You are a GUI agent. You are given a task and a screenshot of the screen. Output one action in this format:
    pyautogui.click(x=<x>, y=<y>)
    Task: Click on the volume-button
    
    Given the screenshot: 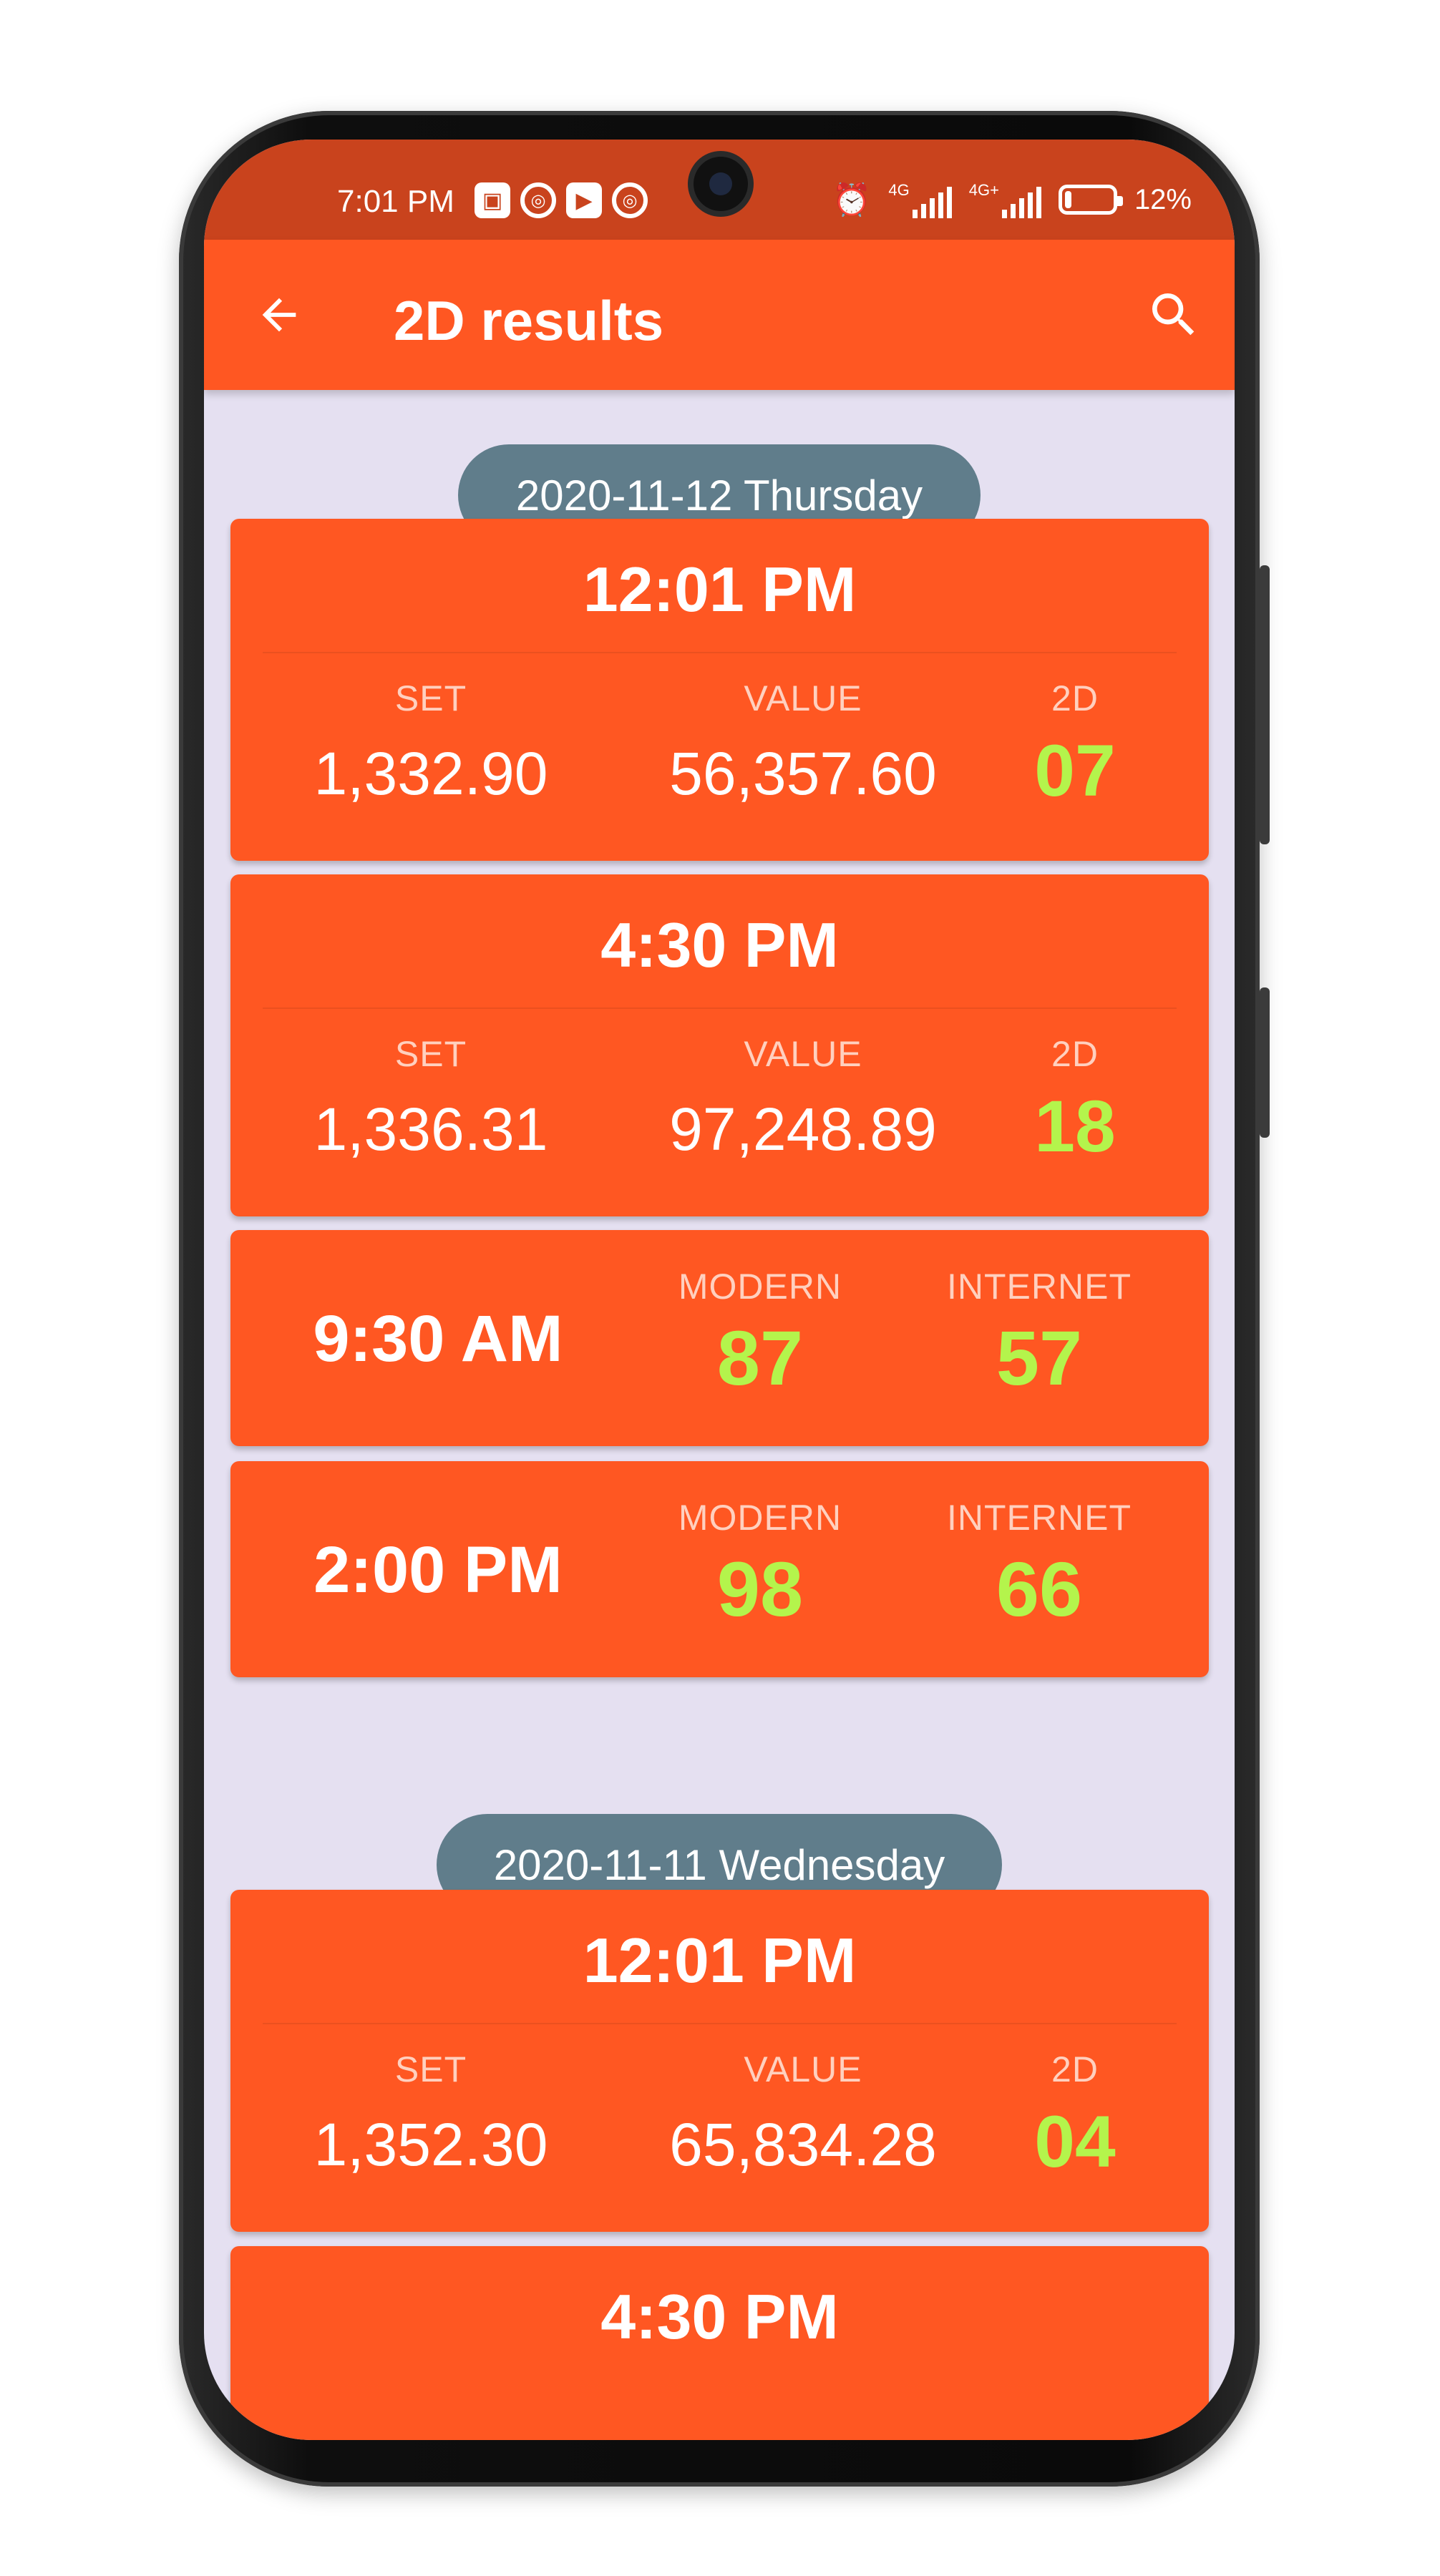 What is the action you would take?
    pyautogui.click(x=1265, y=704)
    